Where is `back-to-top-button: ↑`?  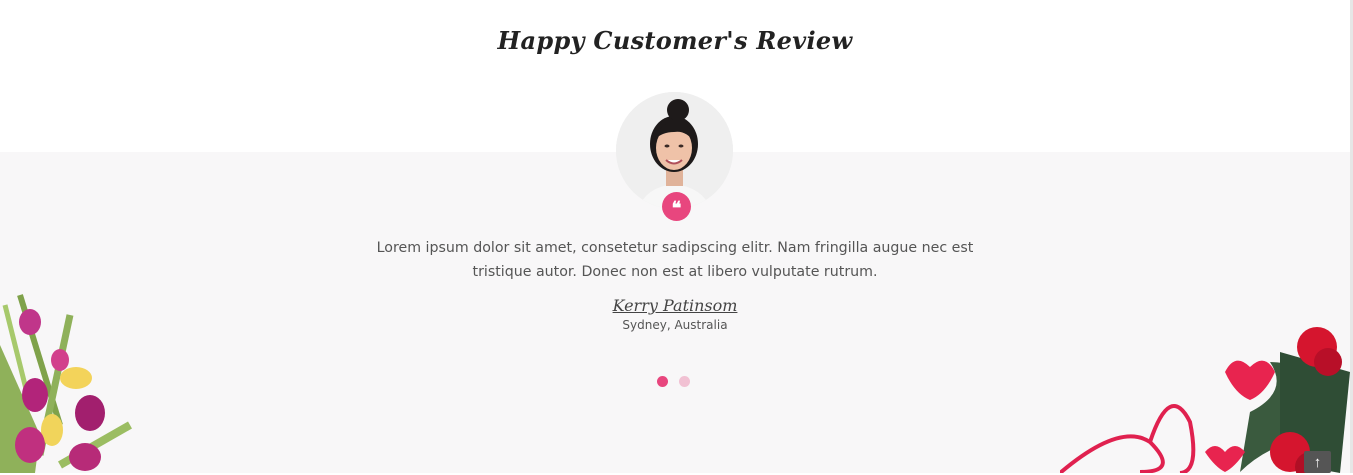 back-to-top-button: ↑ is located at coordinates (1317, 462).